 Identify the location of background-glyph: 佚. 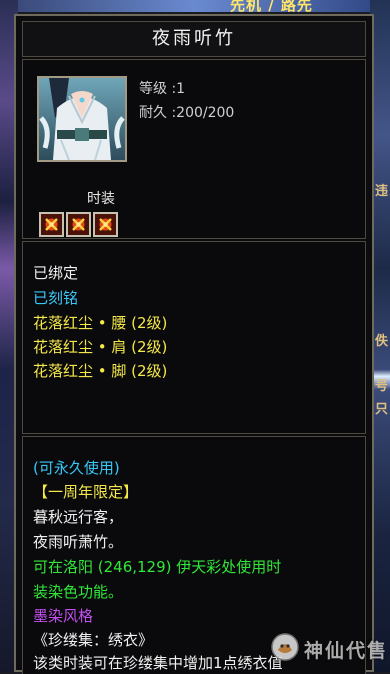
(381, 341).